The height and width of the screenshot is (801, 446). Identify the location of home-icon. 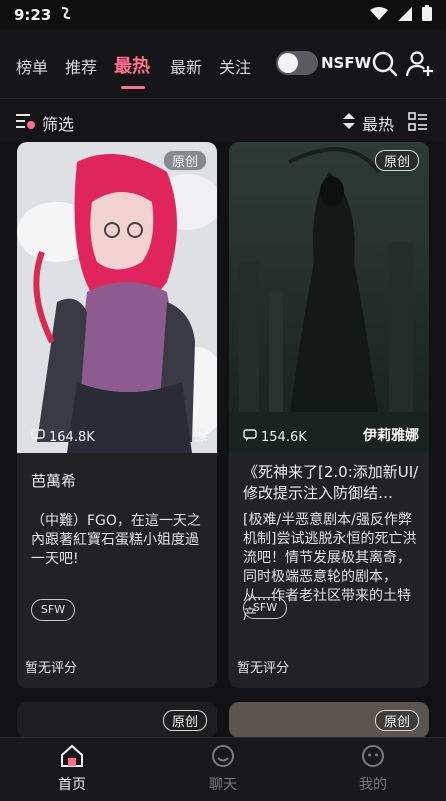
(72, 758).